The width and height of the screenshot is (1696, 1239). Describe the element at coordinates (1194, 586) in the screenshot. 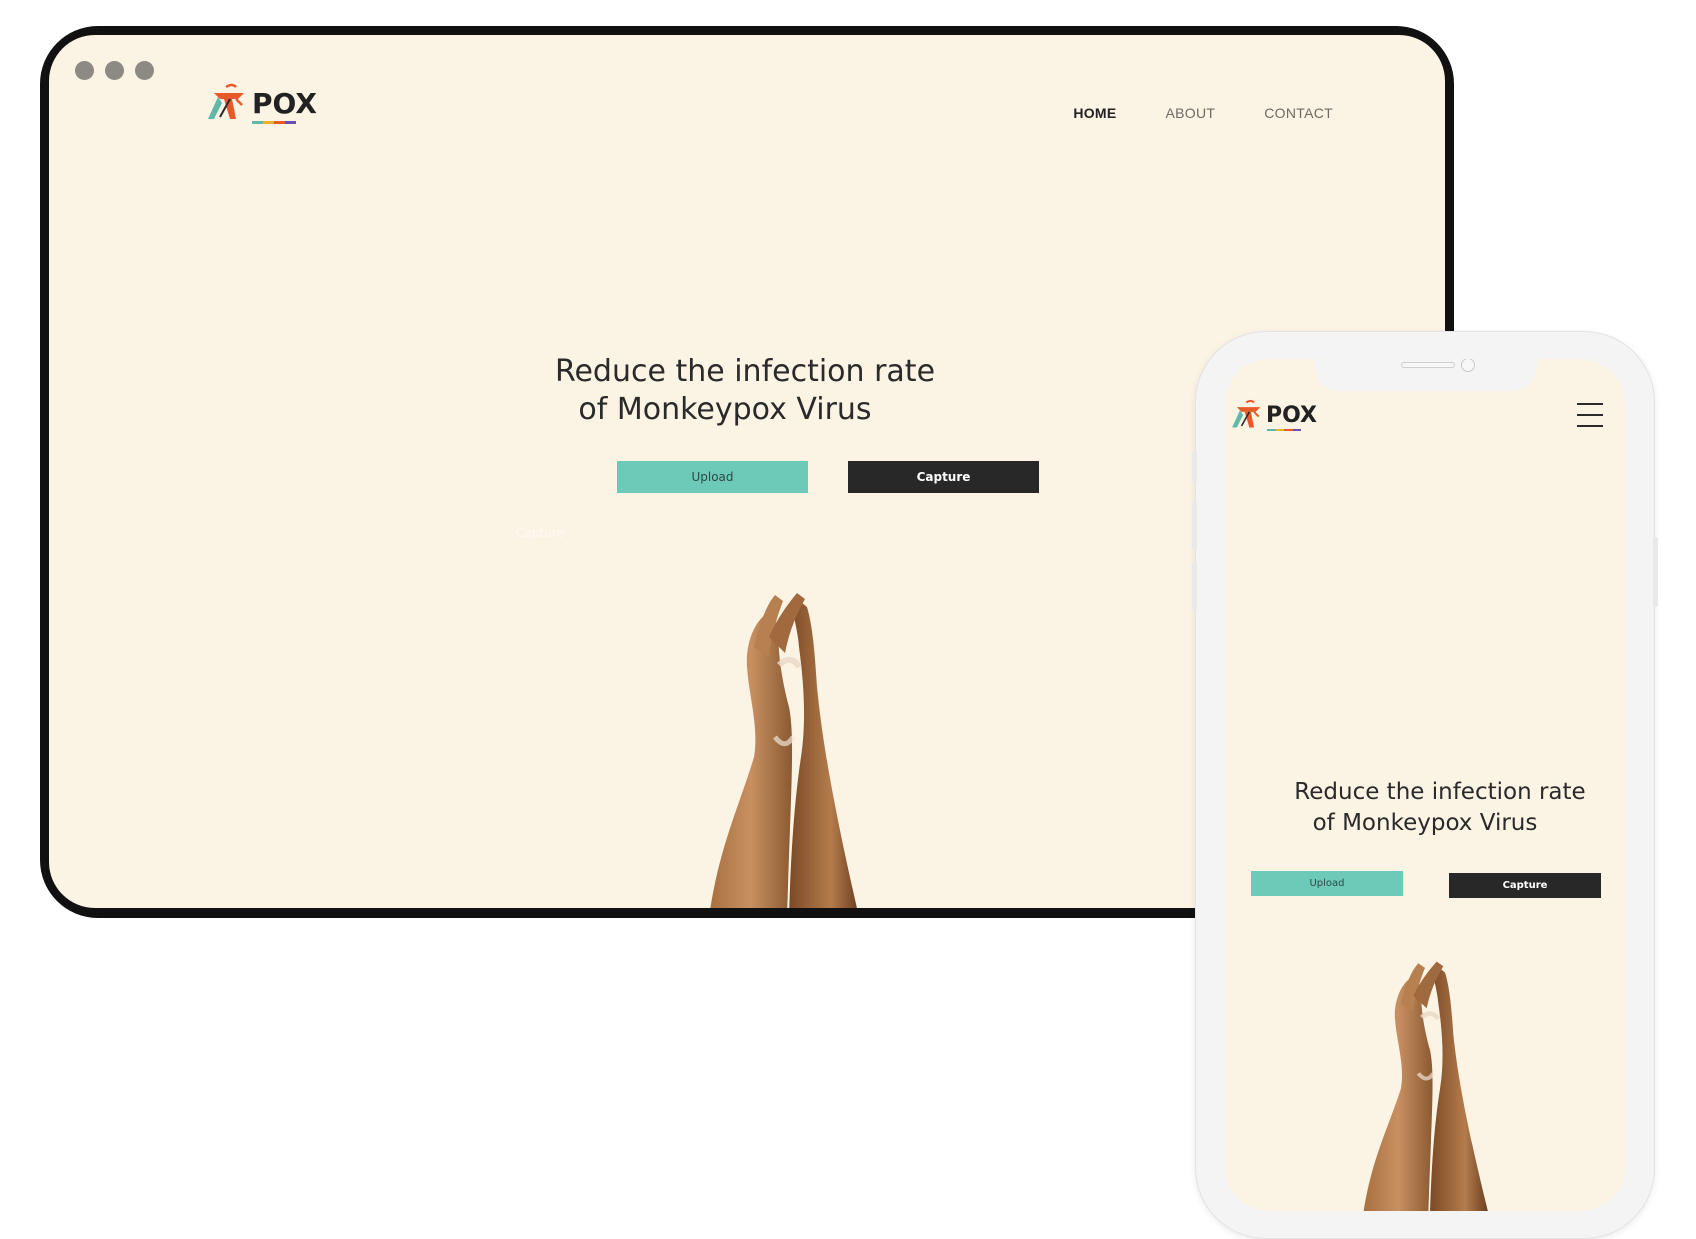

I see `phone-volume-down` at that location.